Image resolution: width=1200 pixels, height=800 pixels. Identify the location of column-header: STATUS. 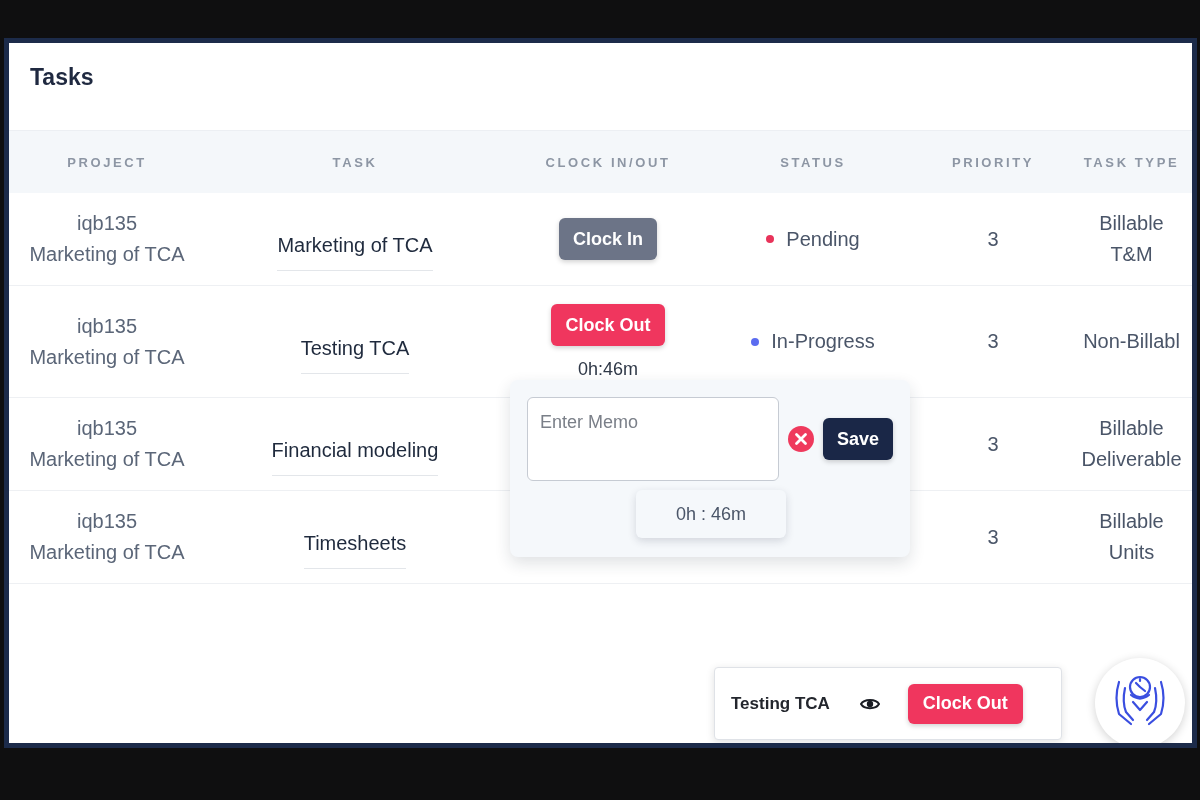
(813, 162).